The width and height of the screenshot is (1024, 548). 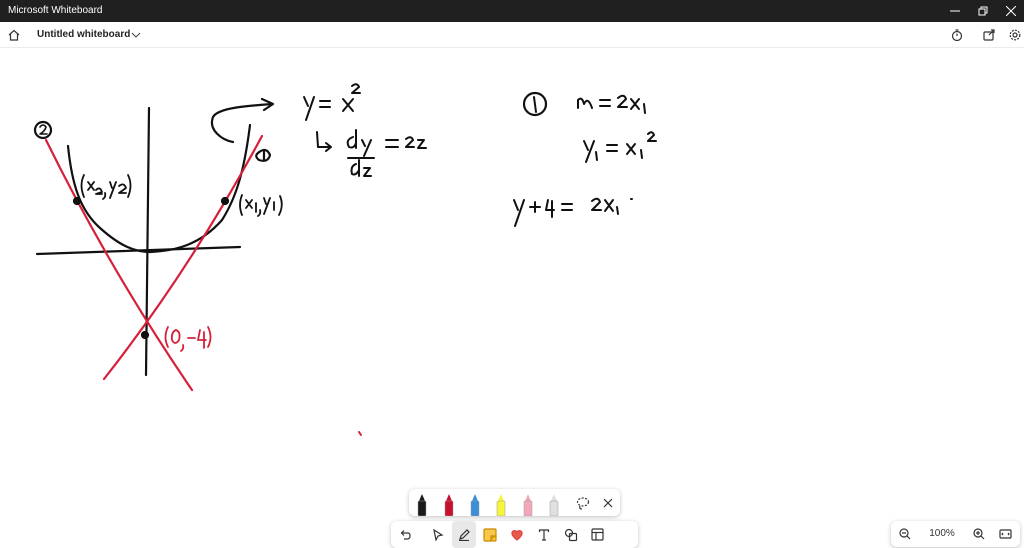 What do you see at coordinates (620, 147) in the screenshot?
I see `eq-point-relation` at bounding box center [620, 147].